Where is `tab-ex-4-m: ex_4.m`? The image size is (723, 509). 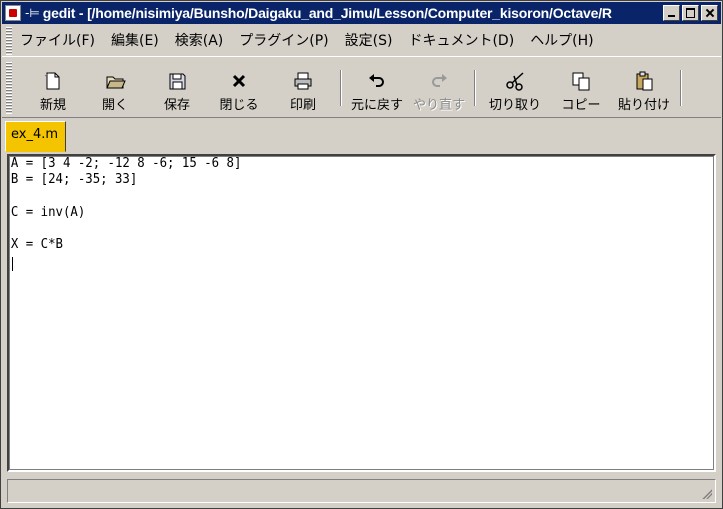 tab-ex-4-m: ex_4.m is located at coordinates (35, 136).